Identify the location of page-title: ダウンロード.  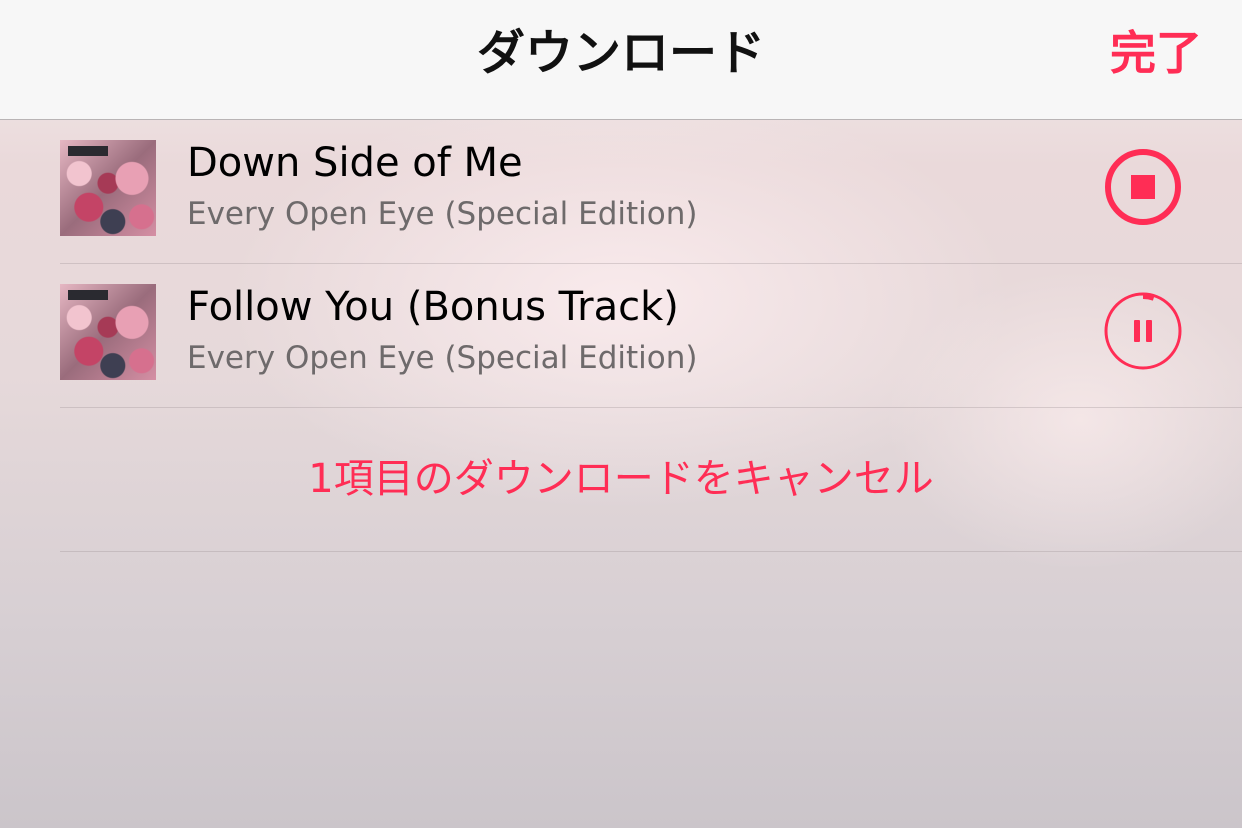
(620, 53).